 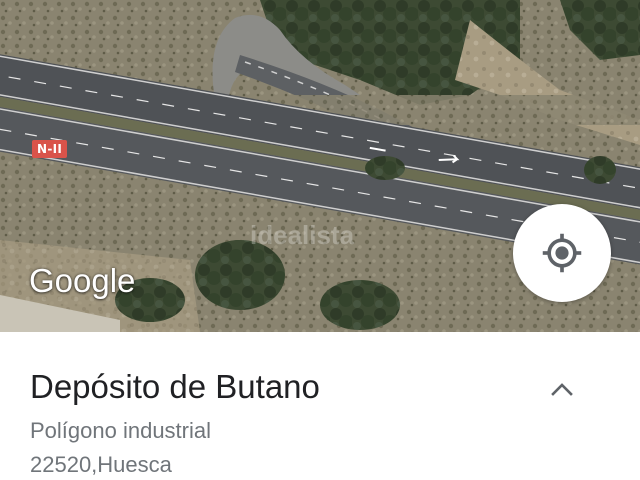 I want to click on google-logo: Google, so click(x=82, y=280).